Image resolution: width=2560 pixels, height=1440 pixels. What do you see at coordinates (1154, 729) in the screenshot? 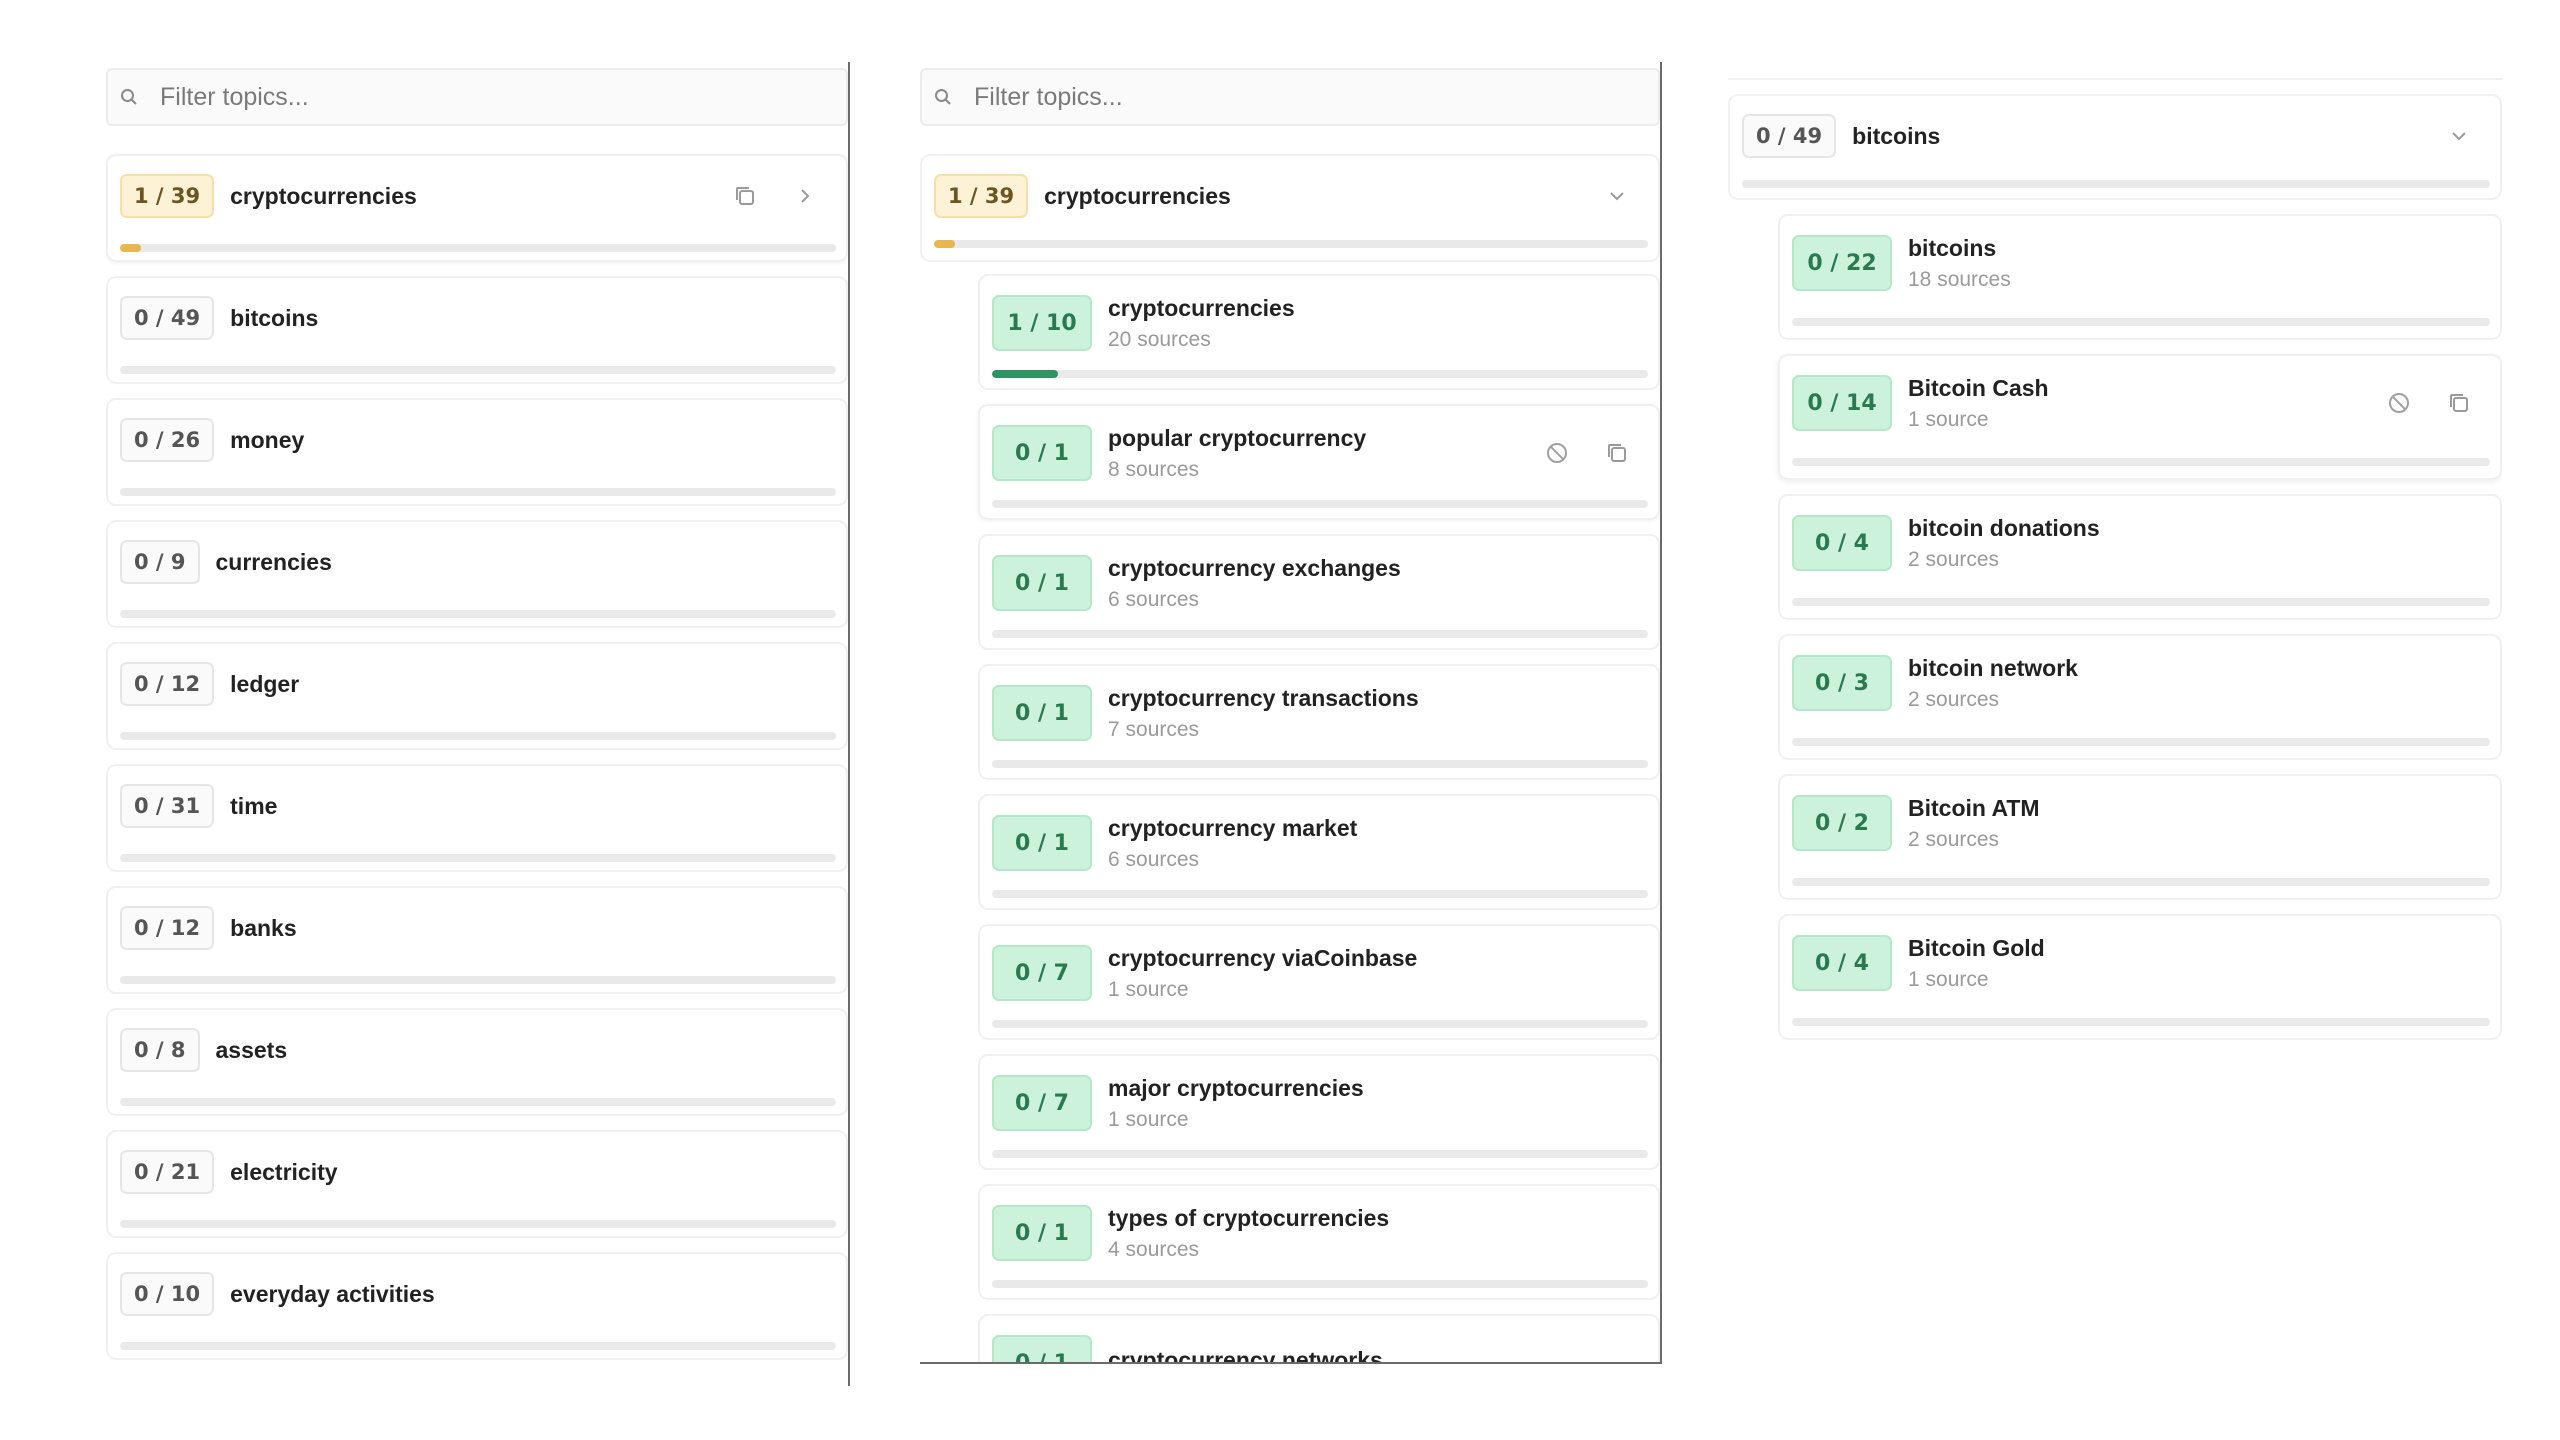
I see `sources-count: 7 sources` at bounding box center [1154, 729].